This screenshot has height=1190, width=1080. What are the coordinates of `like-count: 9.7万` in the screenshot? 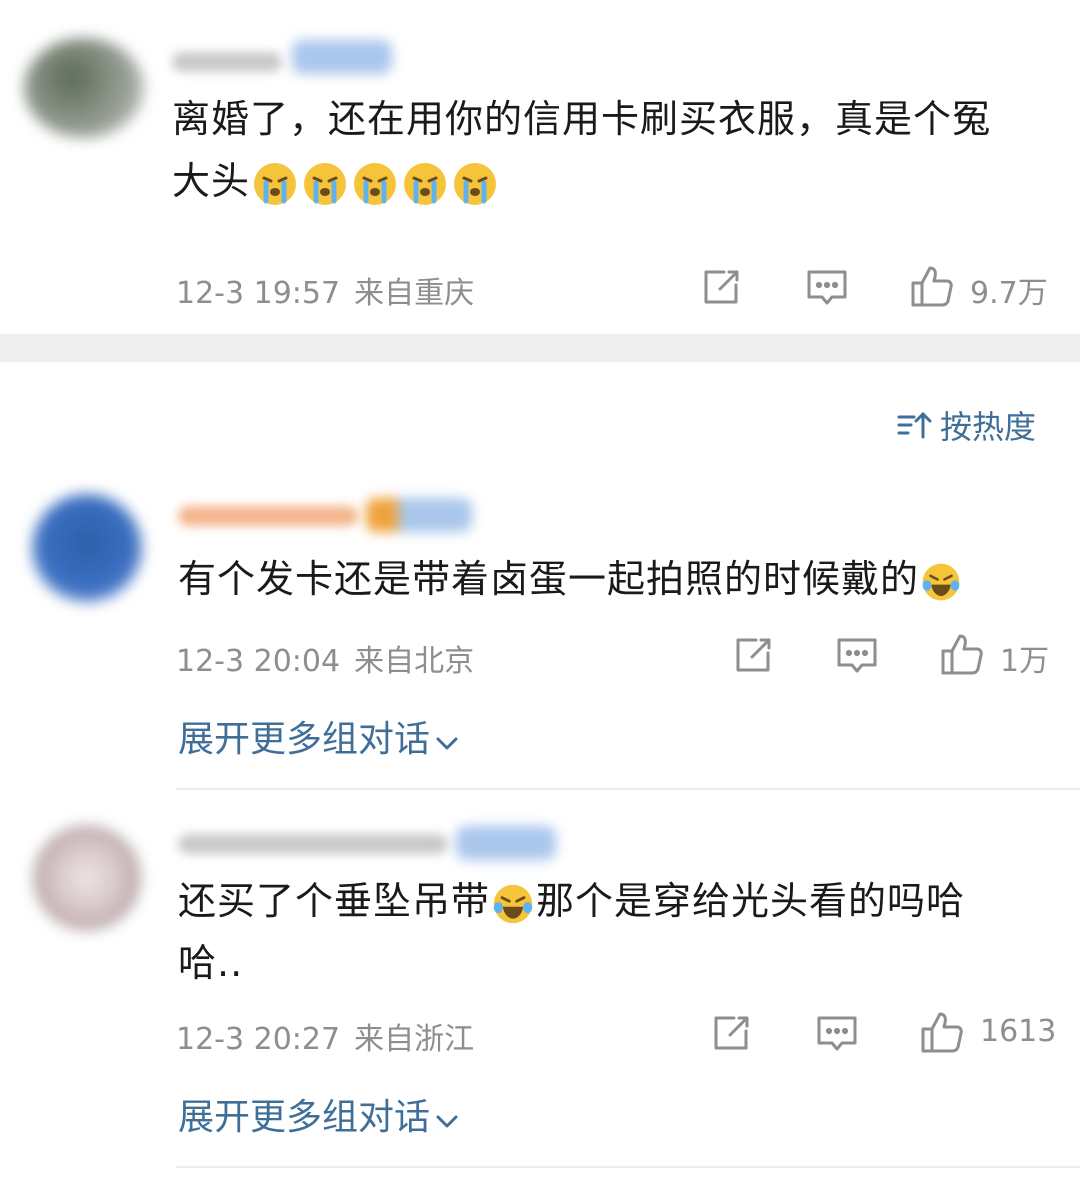 It's located at (1009, 293).